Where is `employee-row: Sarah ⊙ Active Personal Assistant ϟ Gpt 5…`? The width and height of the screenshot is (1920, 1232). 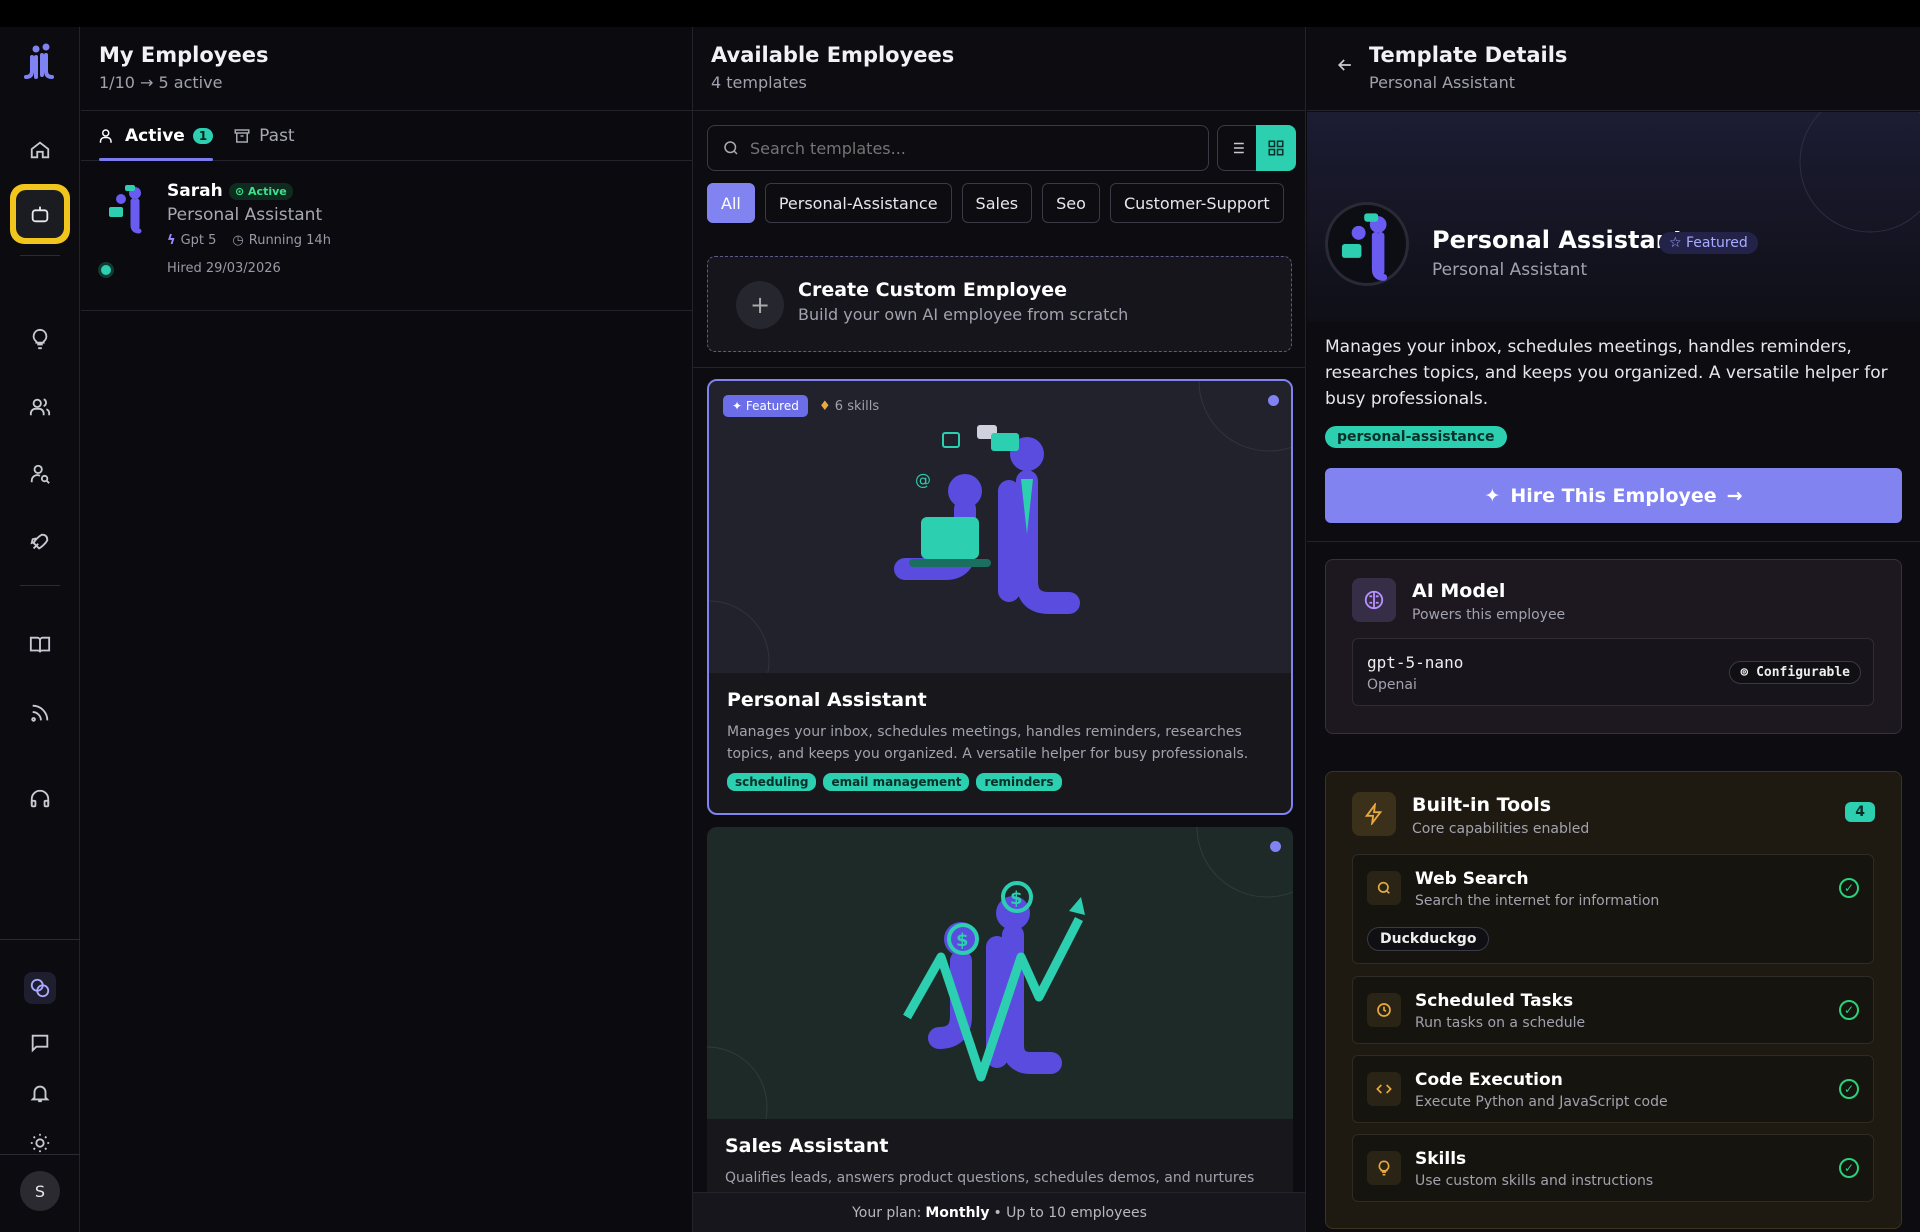
employee-row: Sarah ⊙ Active Personal Assistant ϟ Gpt 5… is located at coordinates (386, 236).